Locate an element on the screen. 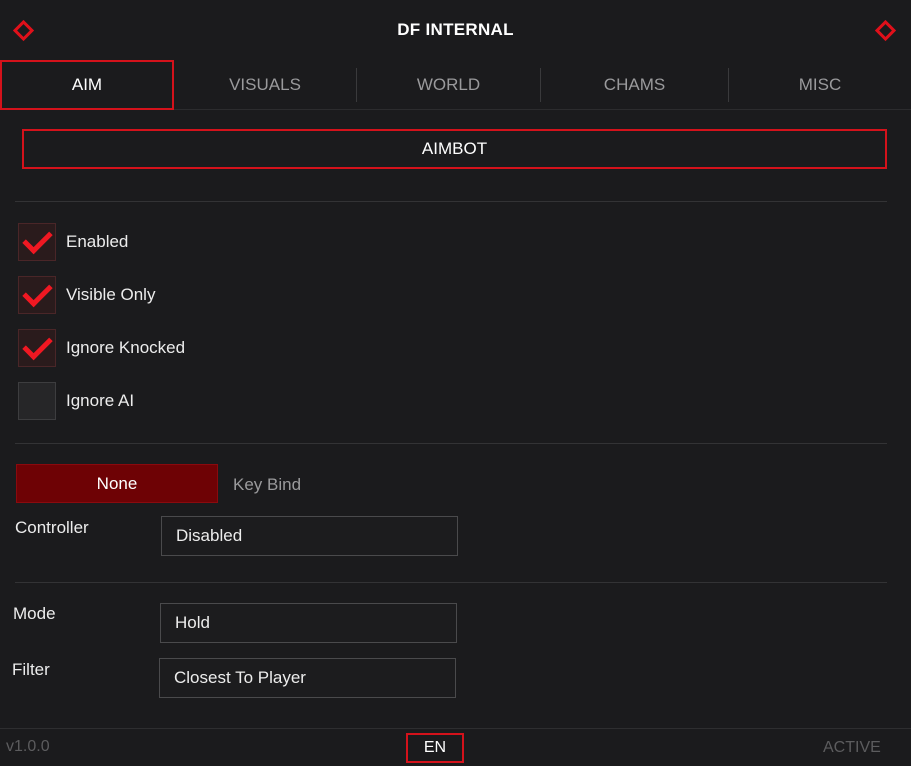 The width and height of the screenshot is (911, 766). checkbox-label: Enabled is located at coordinates (97, 241).